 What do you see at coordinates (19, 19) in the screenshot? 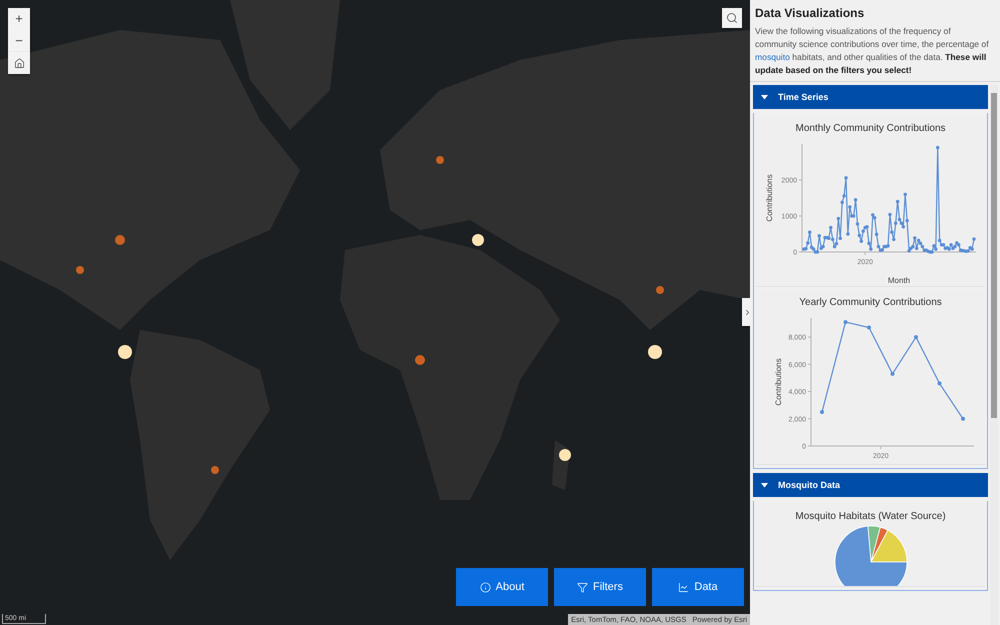
I see `zoom-in-button: +` at bounding box center [19, 19].